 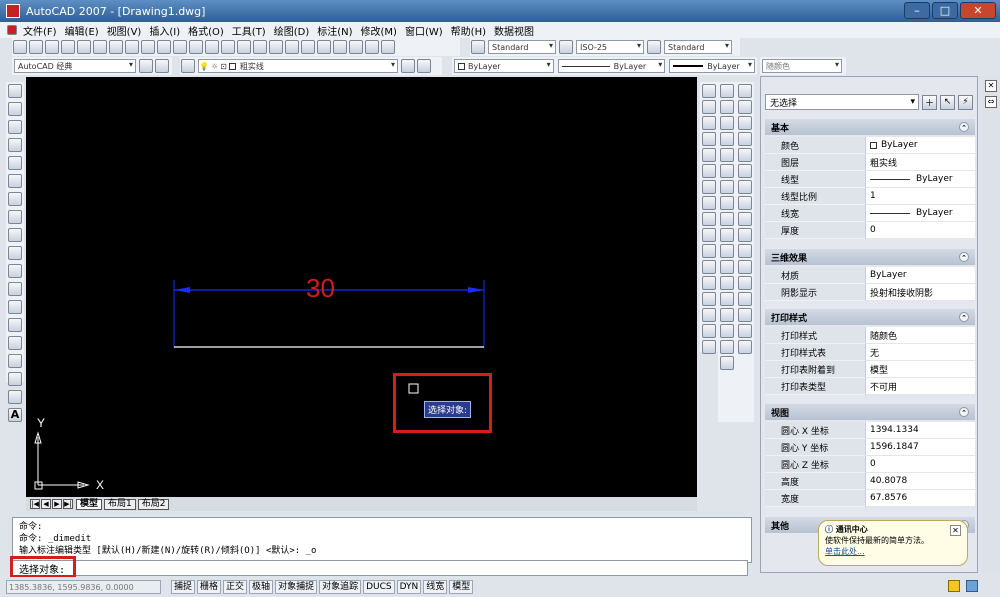 I want to click on polygon-icon, so click(x=15, y=145).